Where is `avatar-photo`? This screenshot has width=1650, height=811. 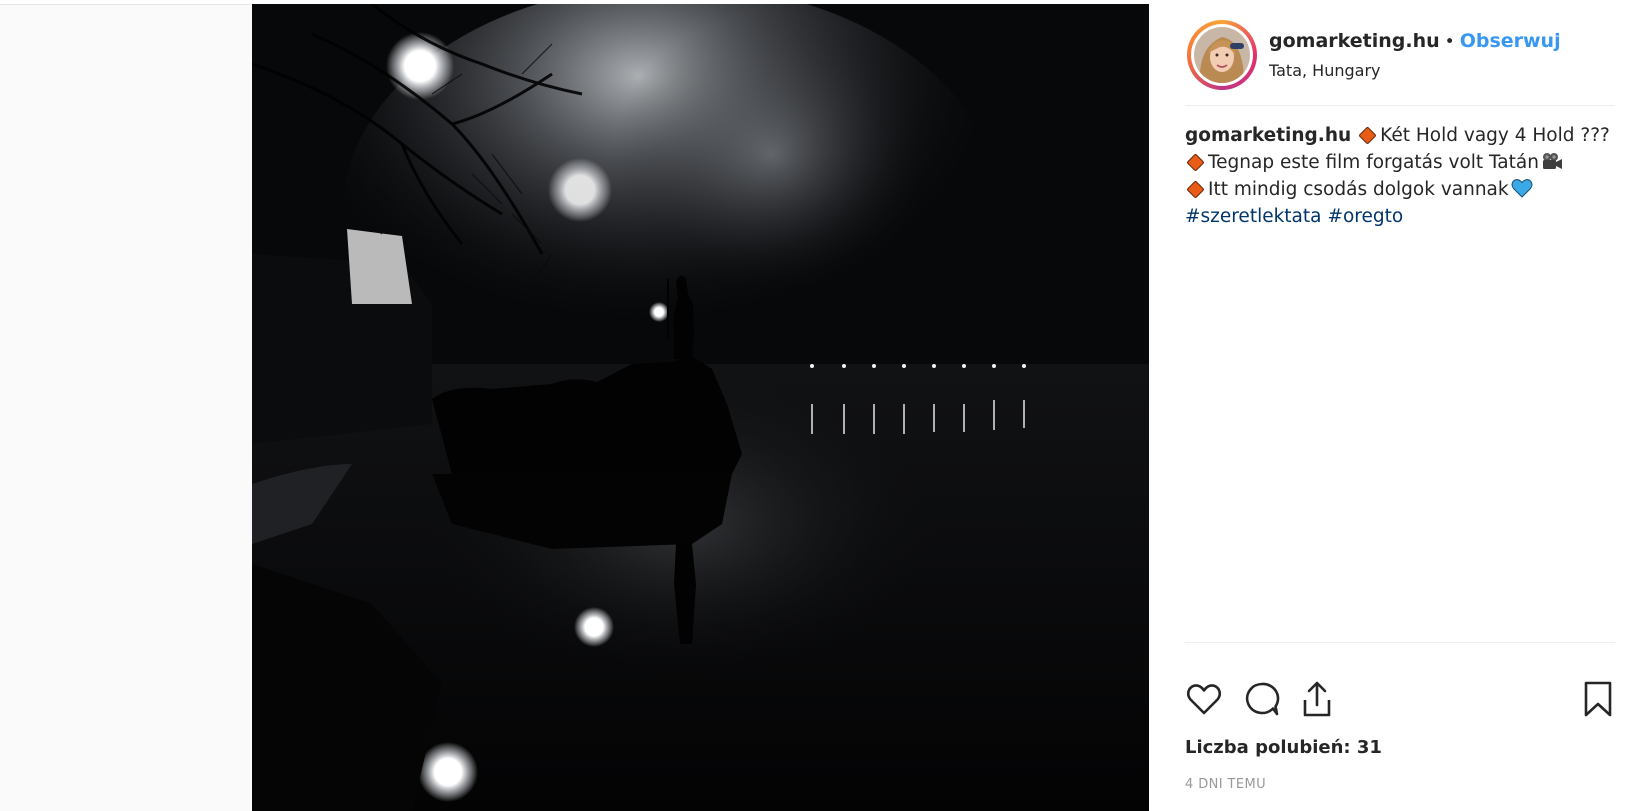 avatar-photo is located at coordinates (1222, 55).